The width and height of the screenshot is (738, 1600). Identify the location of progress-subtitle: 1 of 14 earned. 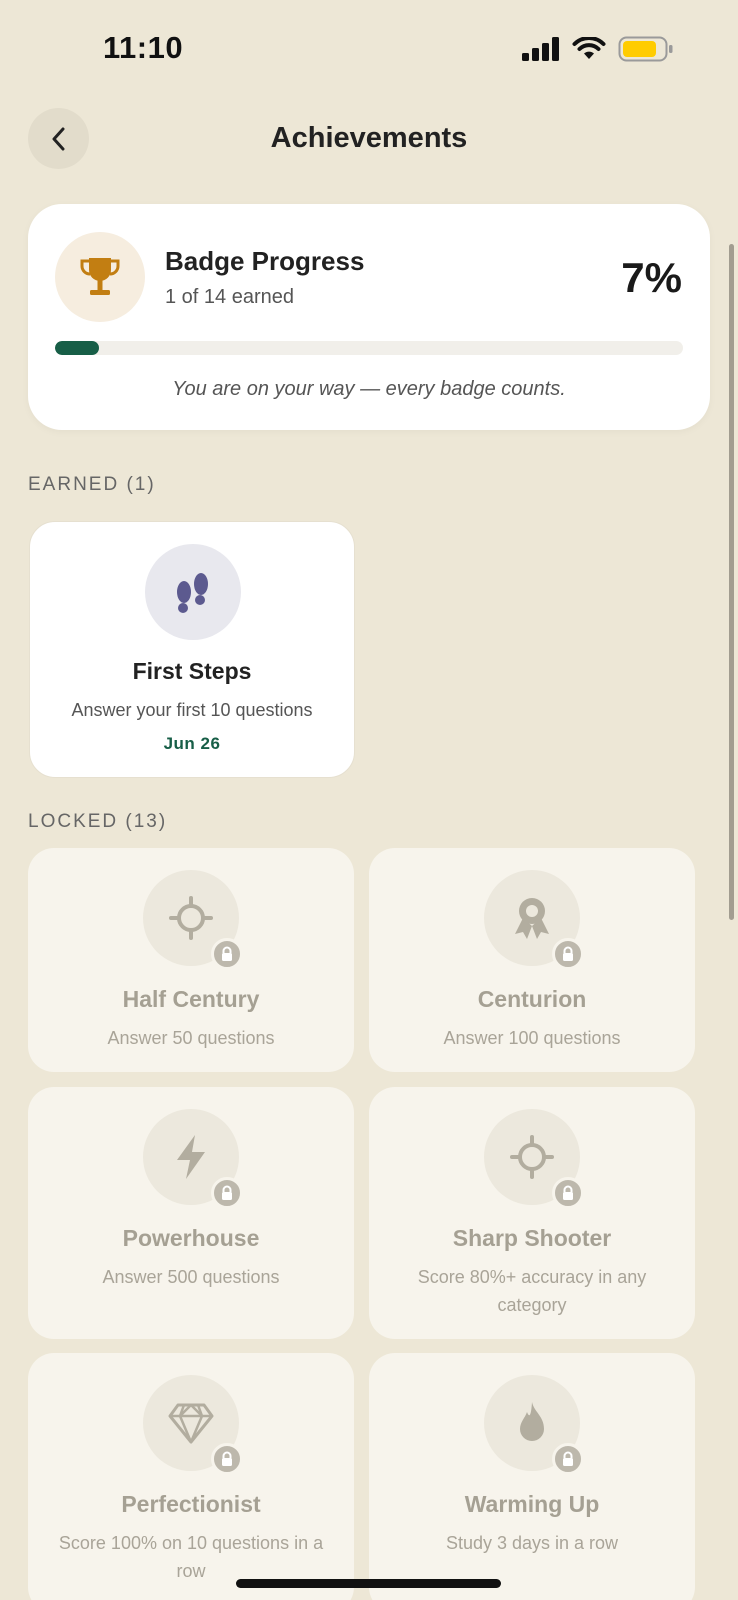
(229, 297).